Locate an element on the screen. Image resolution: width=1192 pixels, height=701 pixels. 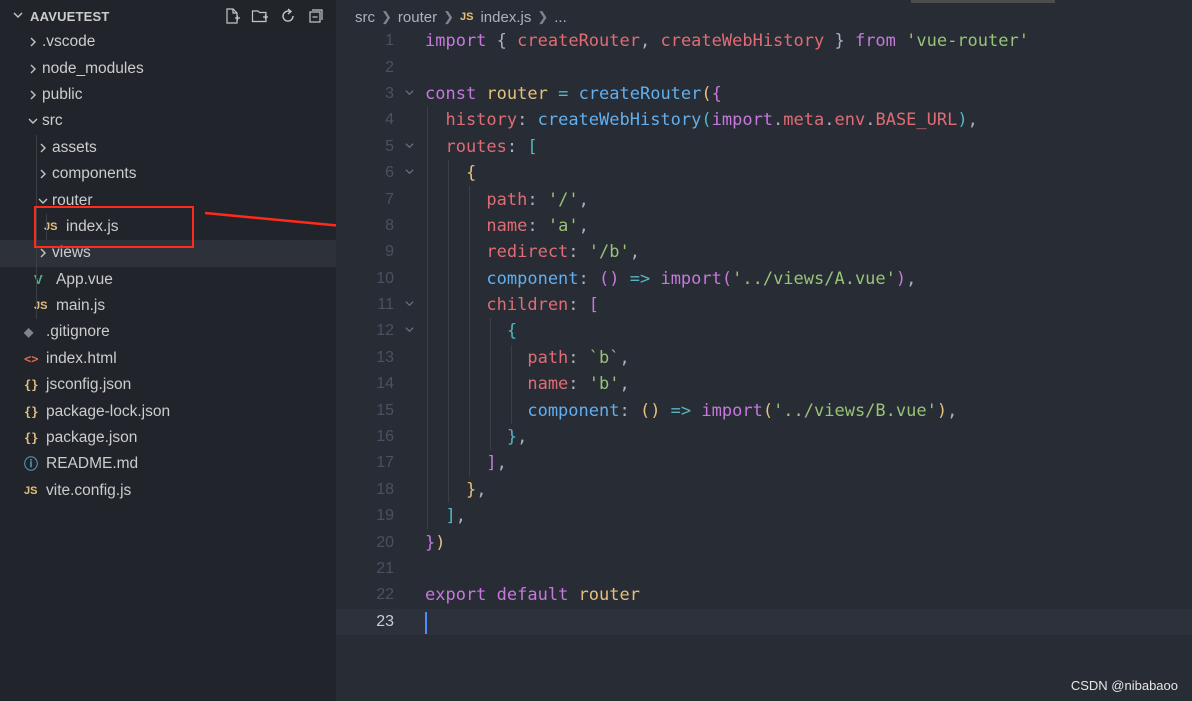
line-number: 20 is located at coordinates (385, 542).